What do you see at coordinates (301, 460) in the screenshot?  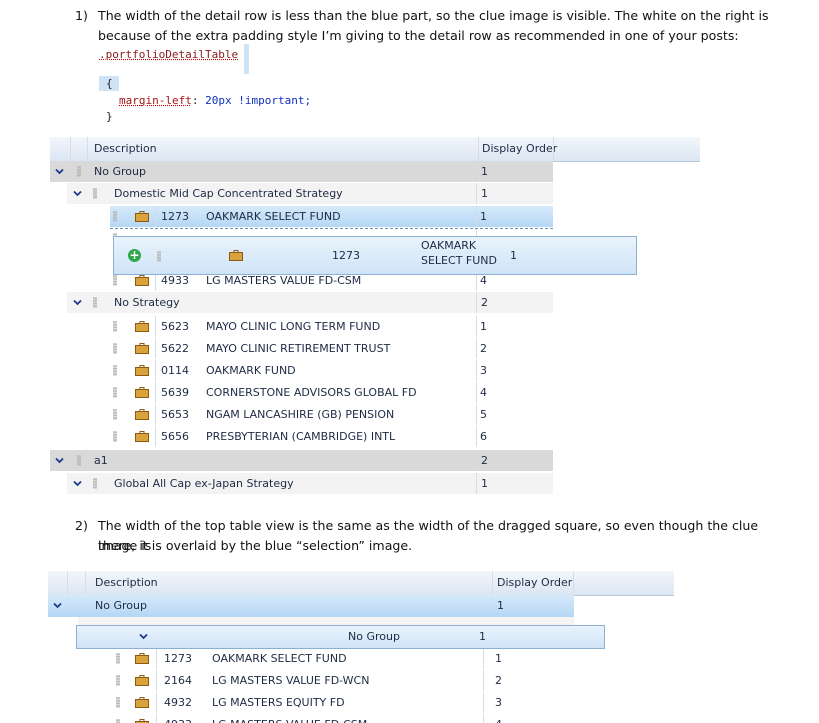 I see `group-row: a1 2` at bounding box center [301, 460].